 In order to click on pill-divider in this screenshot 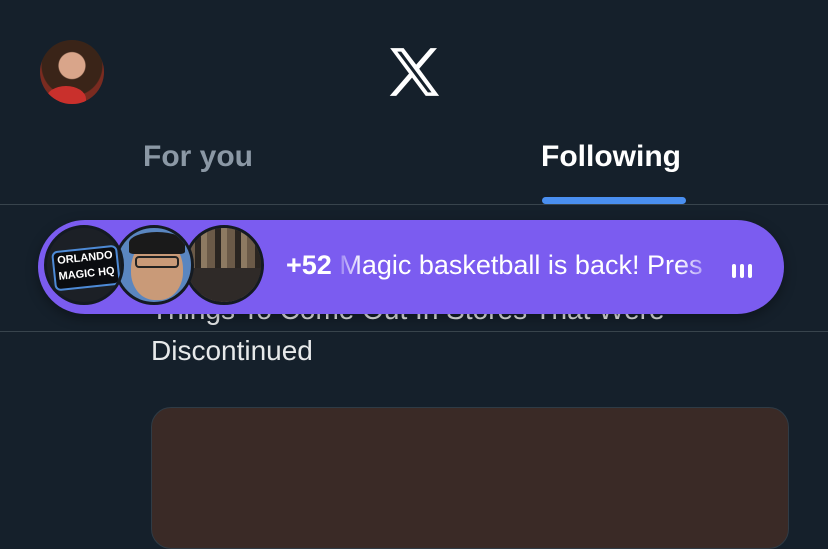, I will do `click(414, 331)`.